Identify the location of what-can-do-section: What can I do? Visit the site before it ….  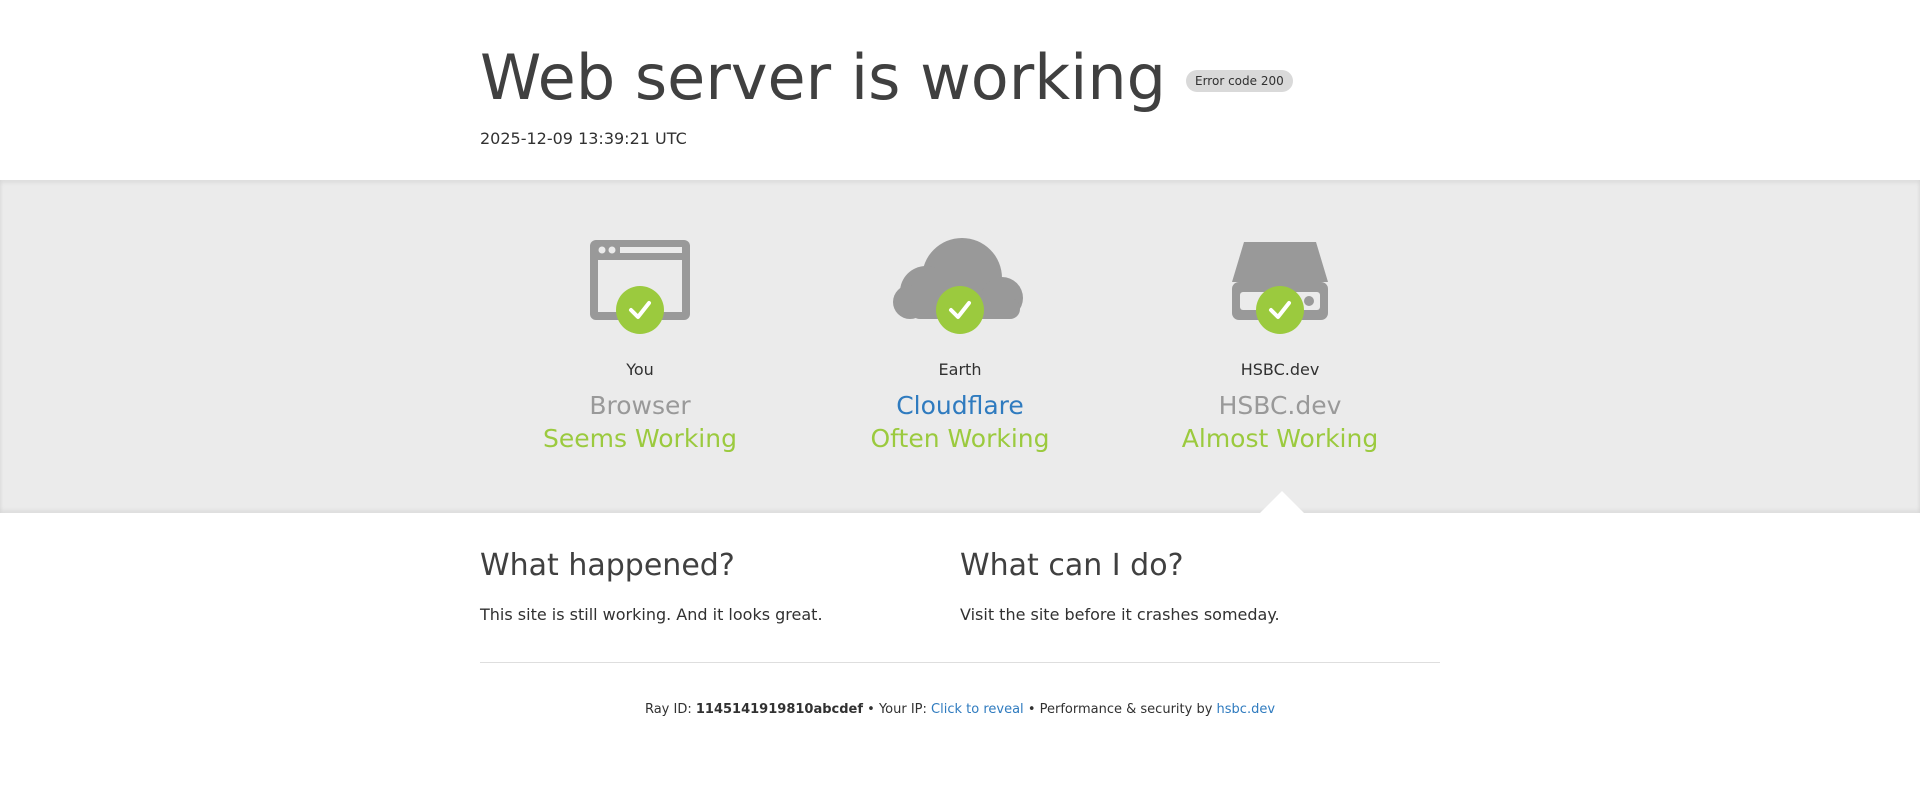
(1200, 587).